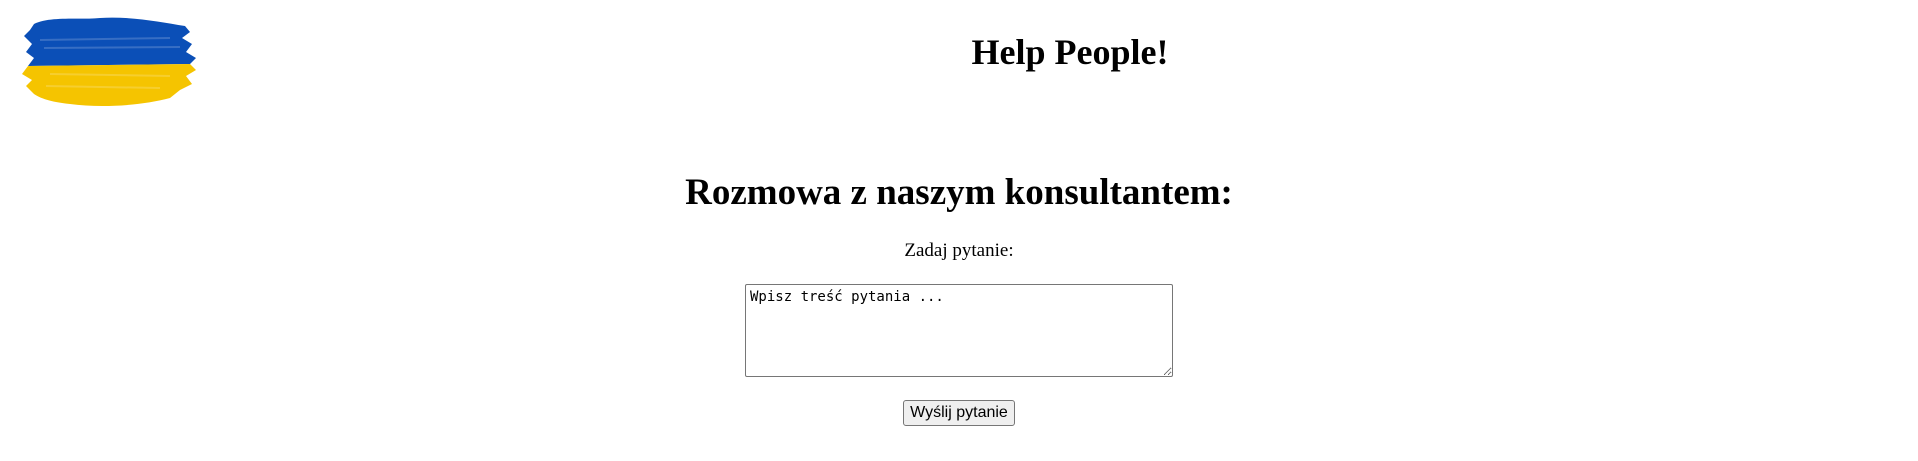 This screenshot has height=461, width=1918. What do you see at coordinates (959, 250) in the screenshot?
I see `question-label: Zadaj pytanie:` at bounding box center [959, 250].